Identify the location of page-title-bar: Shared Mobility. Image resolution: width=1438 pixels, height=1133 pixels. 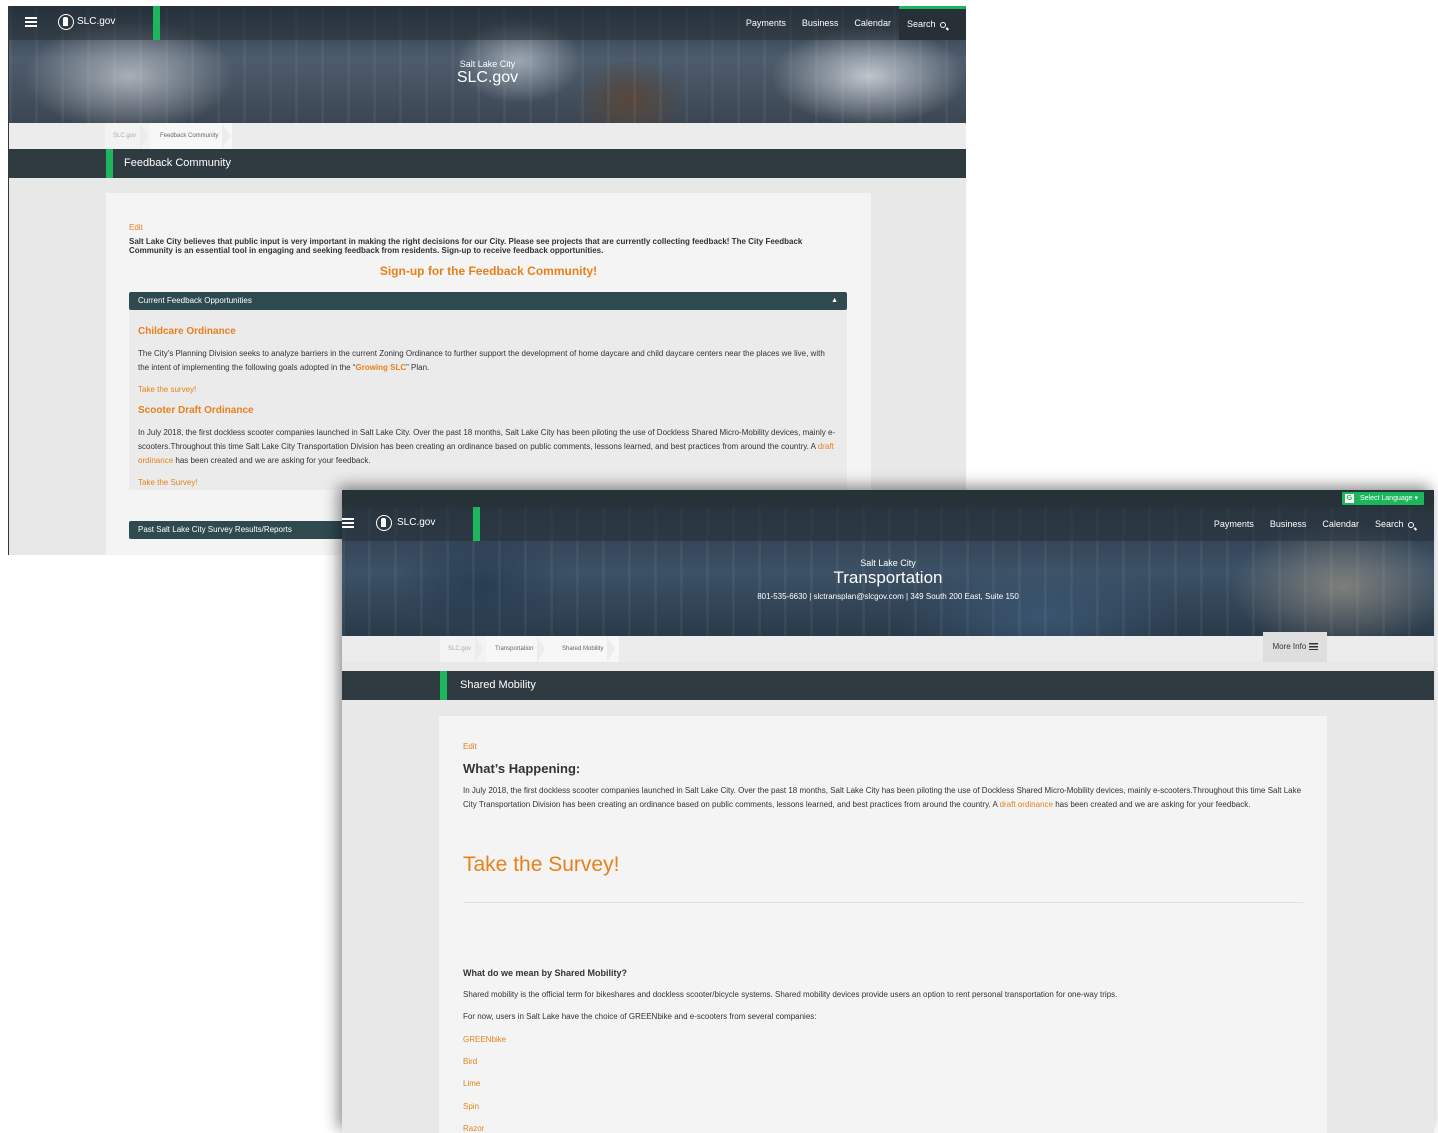
(888, 685).